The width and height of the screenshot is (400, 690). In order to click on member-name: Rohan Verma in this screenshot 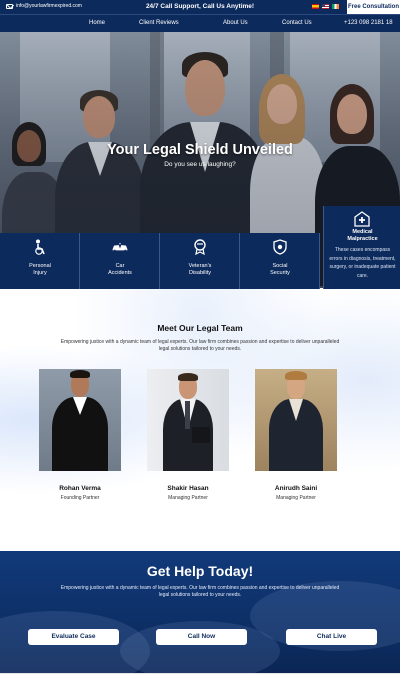, I will do `click(80, 488)`.